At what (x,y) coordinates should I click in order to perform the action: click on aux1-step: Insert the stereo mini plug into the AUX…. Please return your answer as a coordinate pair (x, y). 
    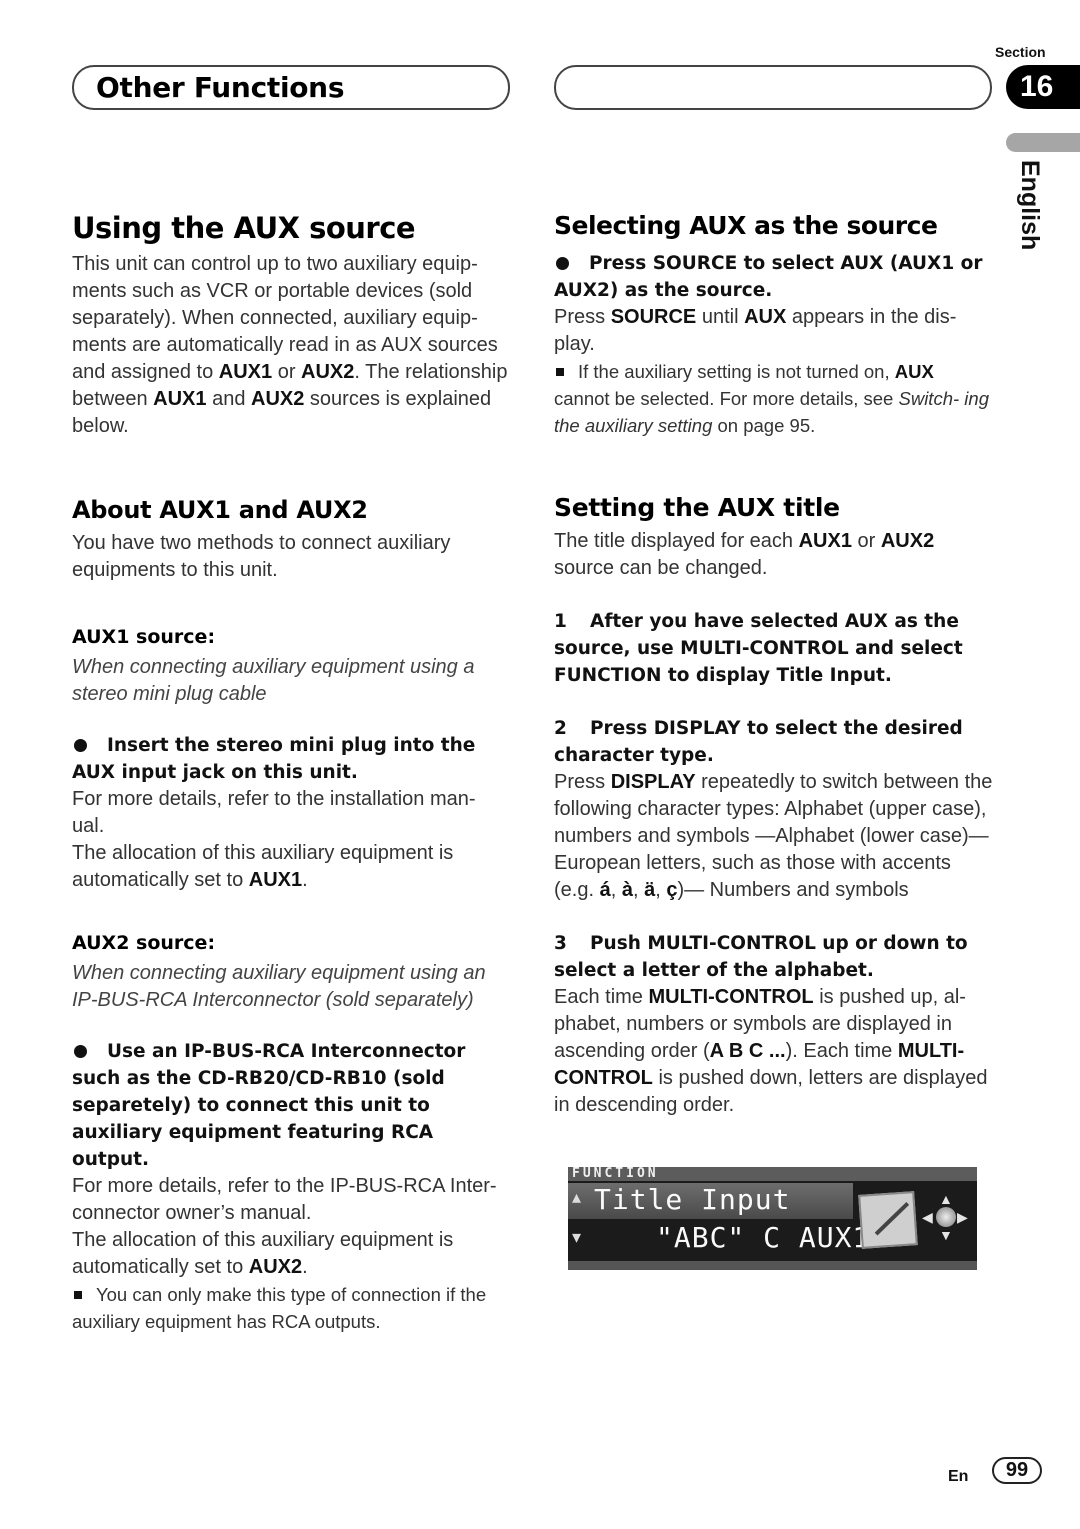
    Looking at the image, I should click on (292, 759).